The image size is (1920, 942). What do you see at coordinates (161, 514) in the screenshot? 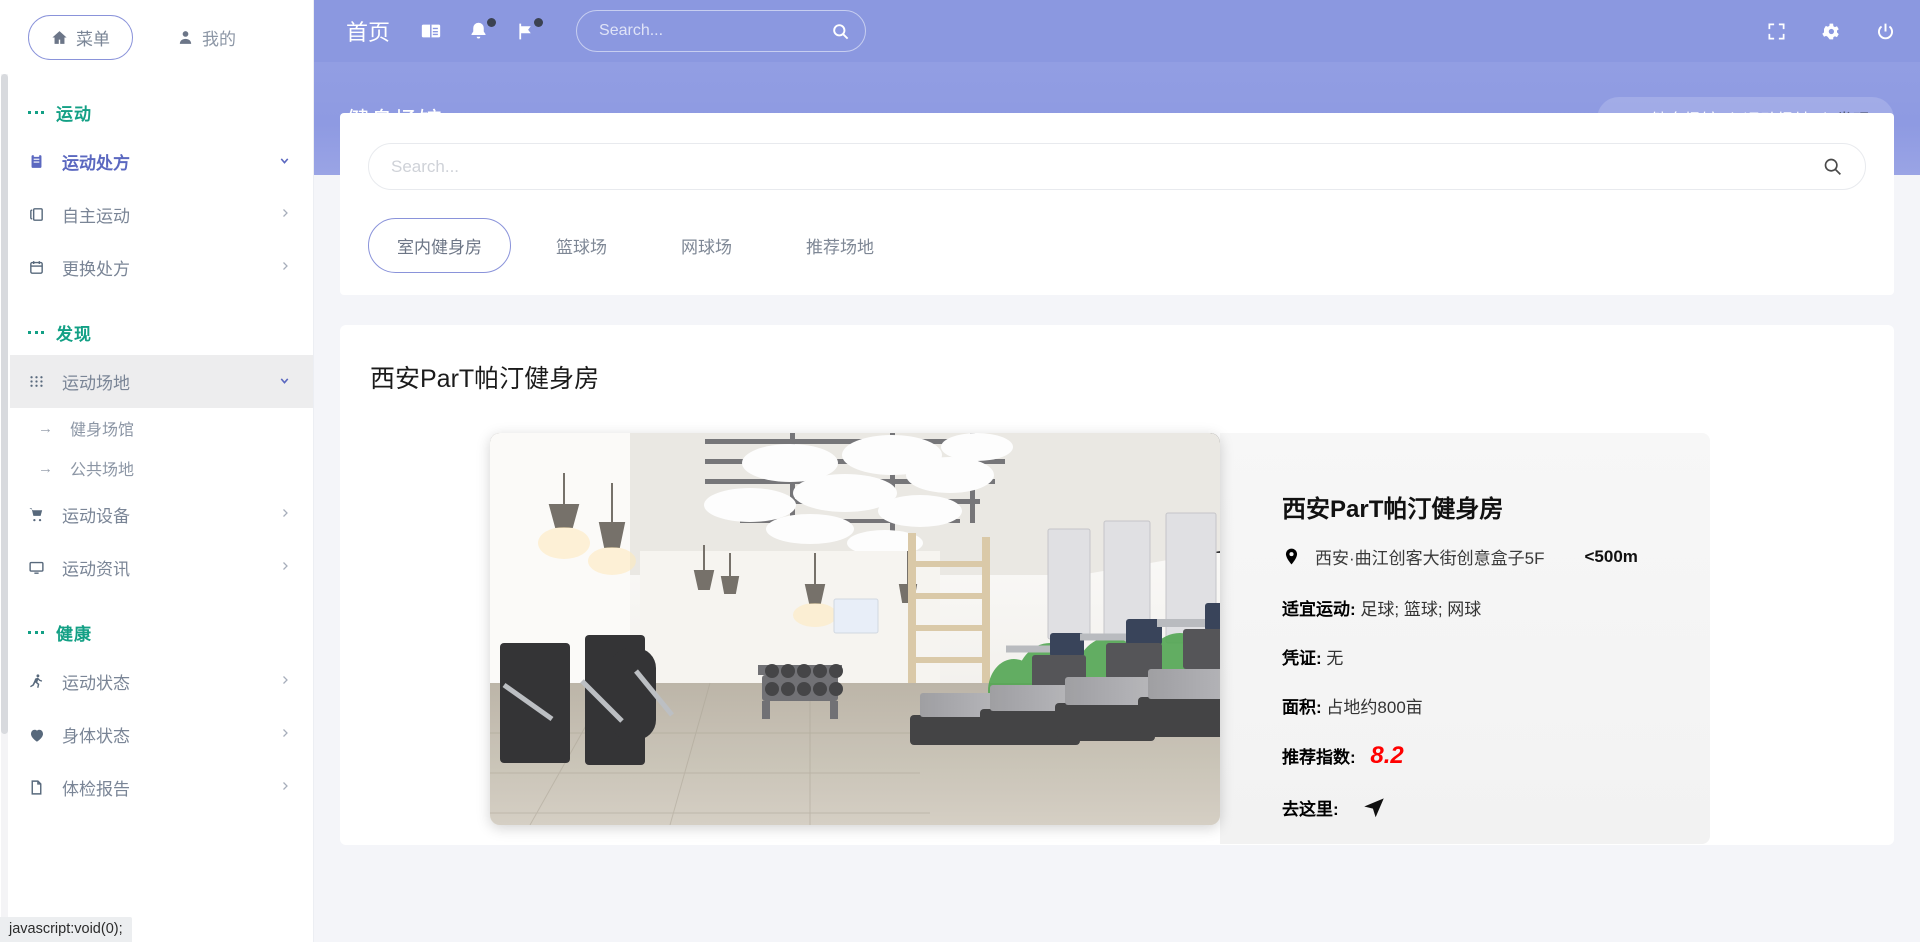
I see `sidebar-item-sports-equipment: 运动设备` at bounding box center [161, 514].